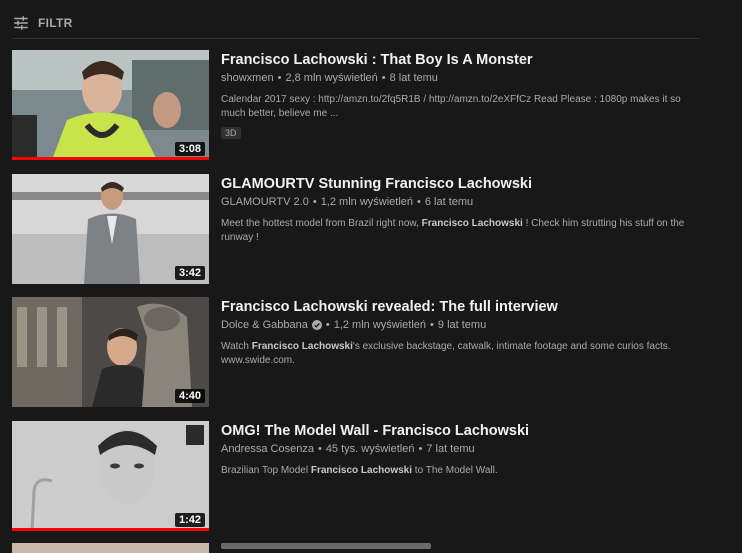  I want to click on sliders-icon, so click(21, 23).